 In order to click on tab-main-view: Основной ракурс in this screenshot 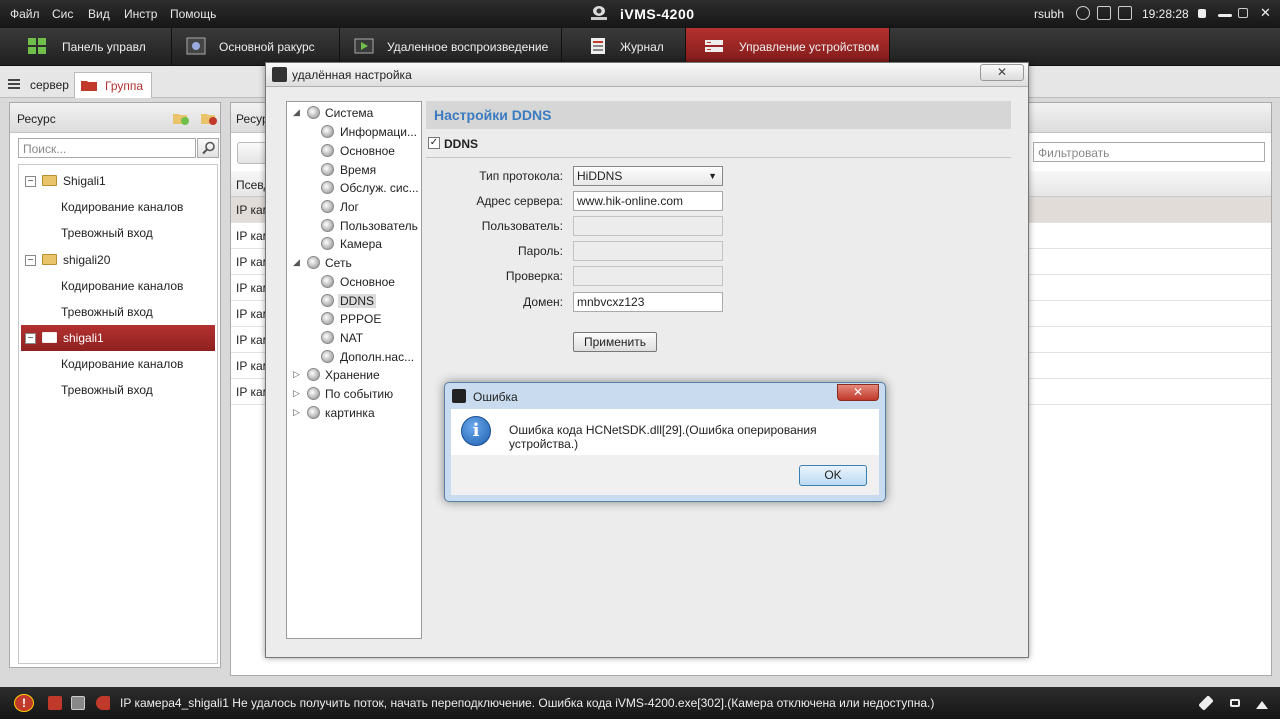, I will do `click(256, 47)`.